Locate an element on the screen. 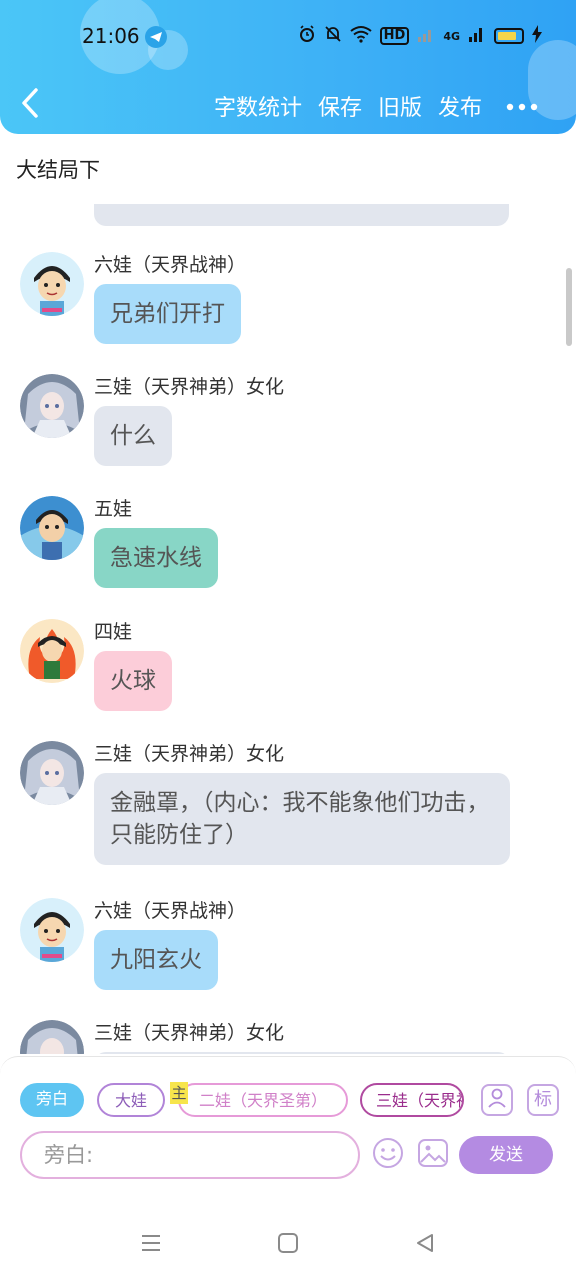 This screenshot has height=1280, width=576. sender-name: 四娃 is located at coordinates (113, 632).